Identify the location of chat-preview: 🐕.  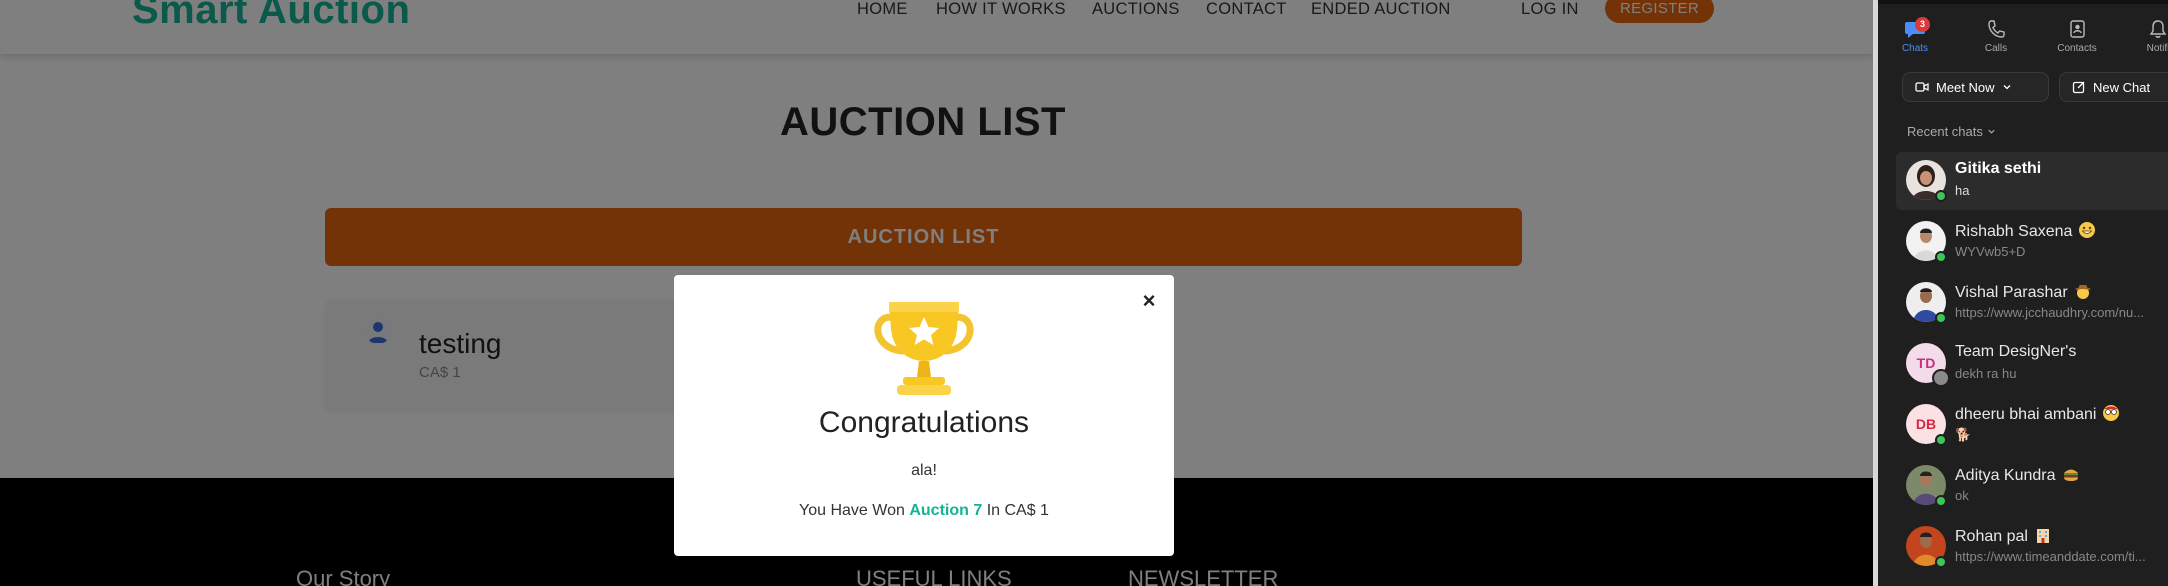
(1963, 434).